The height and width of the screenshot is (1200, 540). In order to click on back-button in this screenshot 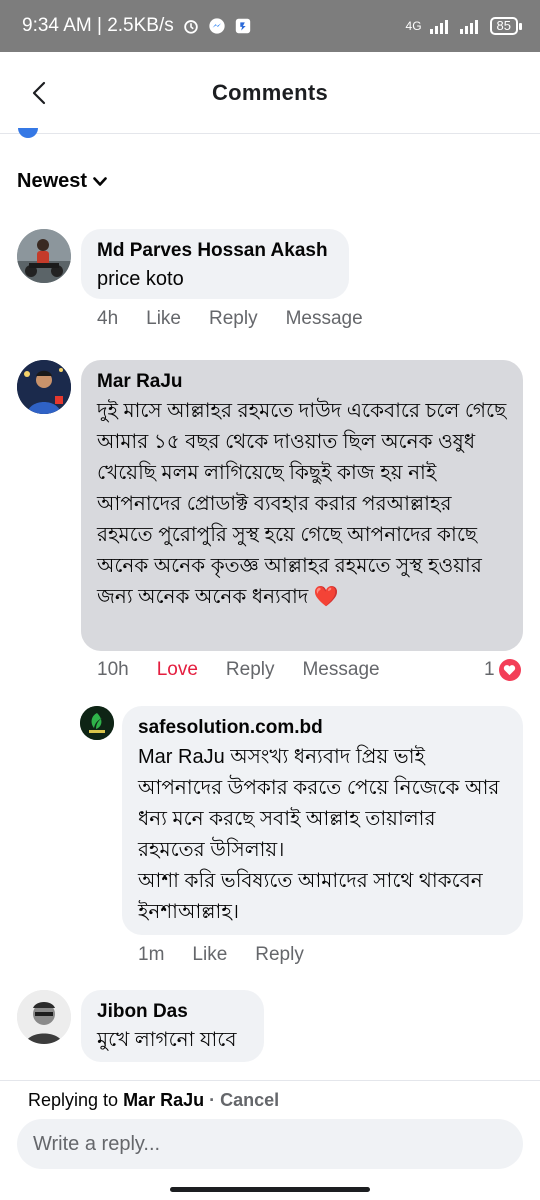, I will do `click(39, 93)`.